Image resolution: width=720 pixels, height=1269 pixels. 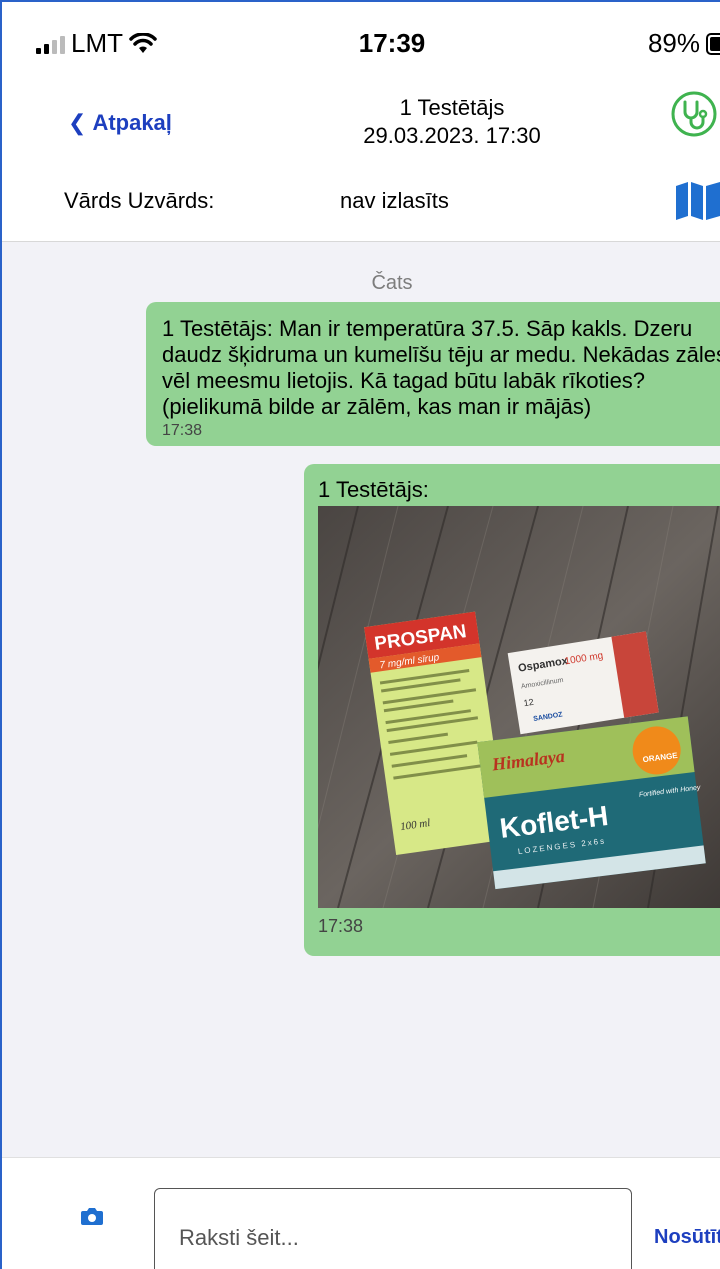 I want to click on stethoscope-icon, so click(x=694, y=114).